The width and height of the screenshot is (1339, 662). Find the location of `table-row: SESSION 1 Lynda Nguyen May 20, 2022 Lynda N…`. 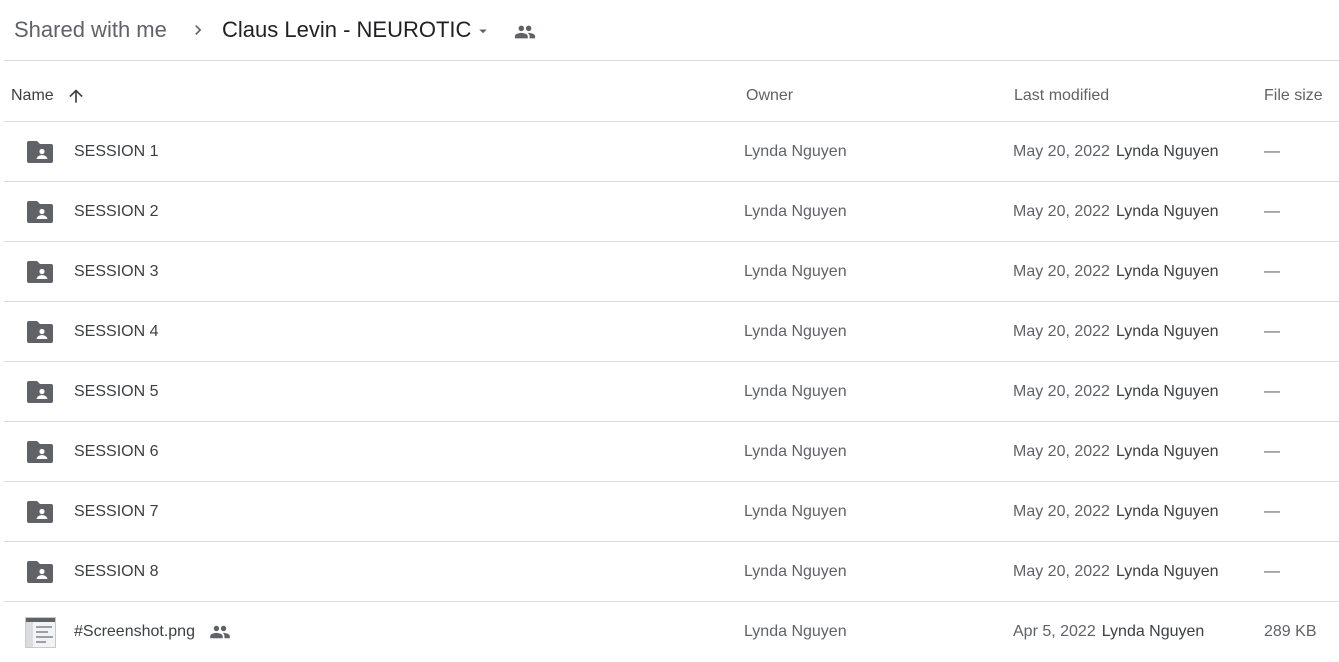

table-row: SESSION 1 Lynda Nguyen May 20, 2022 Lynda N… is located at coordinates (671, 152).